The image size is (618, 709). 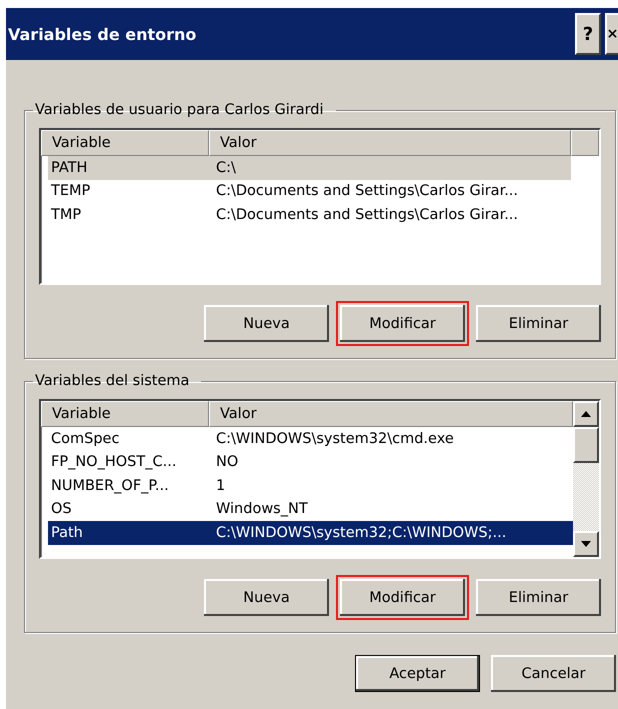 What do you see at coordinates (611, 34) in the screenshot?
I see `close-button: ×` at bounding box center [611, 34].